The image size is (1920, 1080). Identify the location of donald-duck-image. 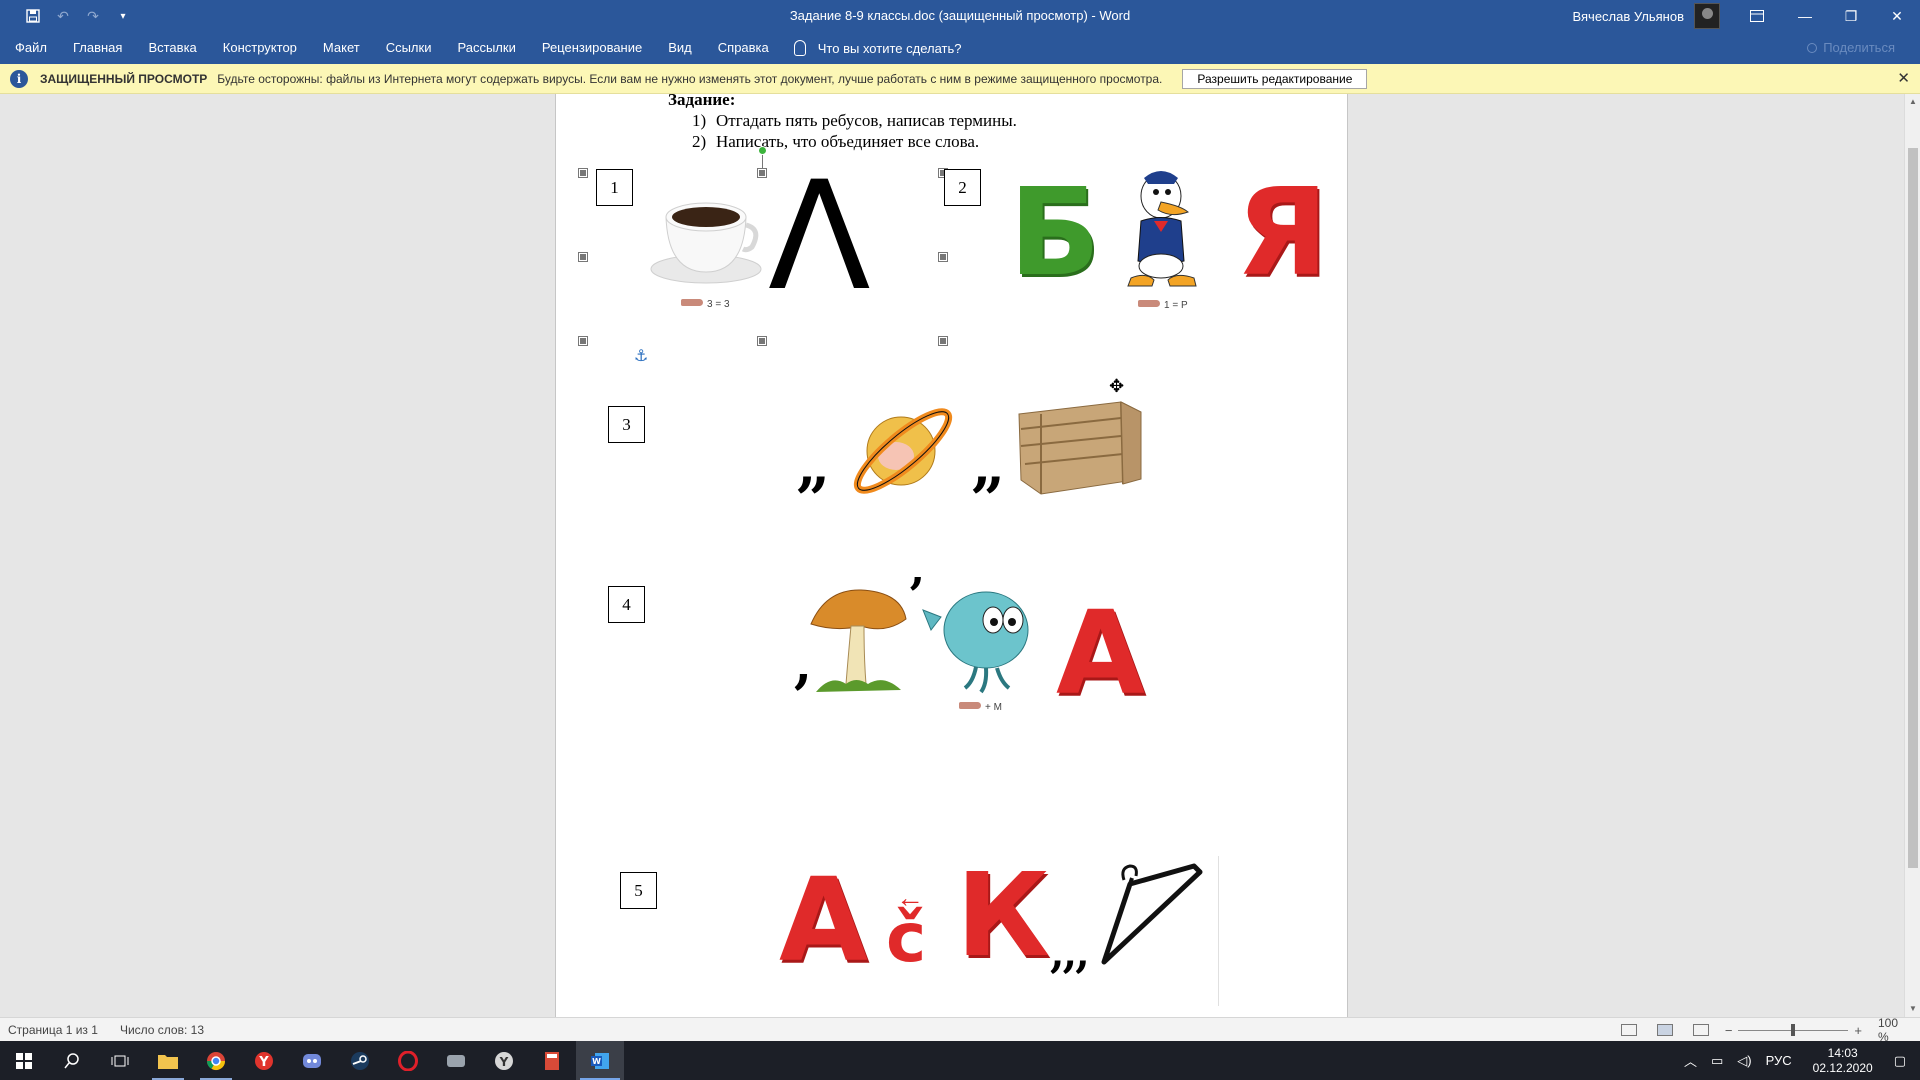
(1162, 229).